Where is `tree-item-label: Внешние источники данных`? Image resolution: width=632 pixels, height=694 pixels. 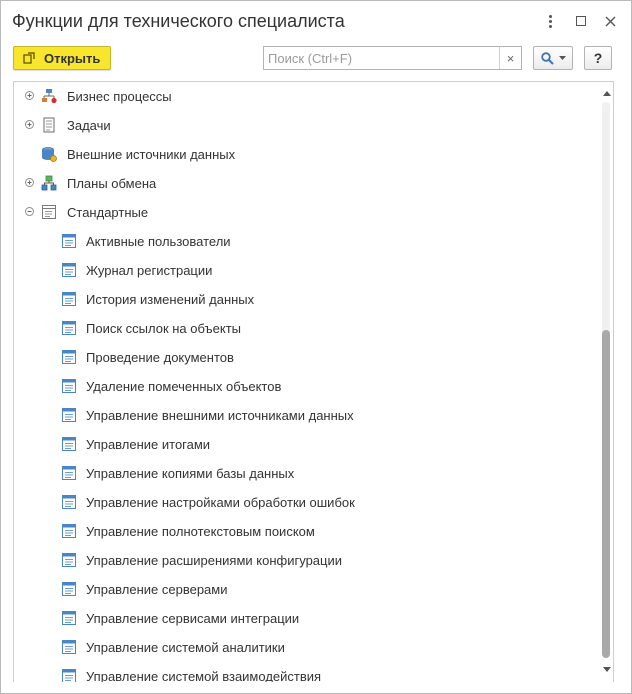
tree-item-label: Внешние источники данных is located at coordinates (151, 154).